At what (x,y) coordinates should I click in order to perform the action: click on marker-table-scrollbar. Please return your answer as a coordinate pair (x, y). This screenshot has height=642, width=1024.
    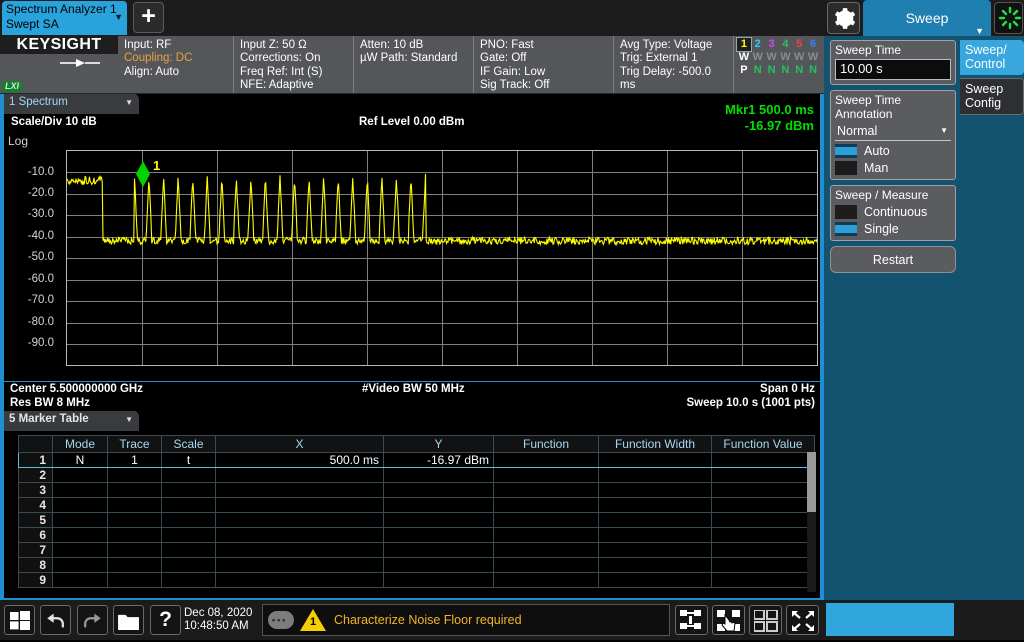
    Looking at the image, I should click on (811, 522).